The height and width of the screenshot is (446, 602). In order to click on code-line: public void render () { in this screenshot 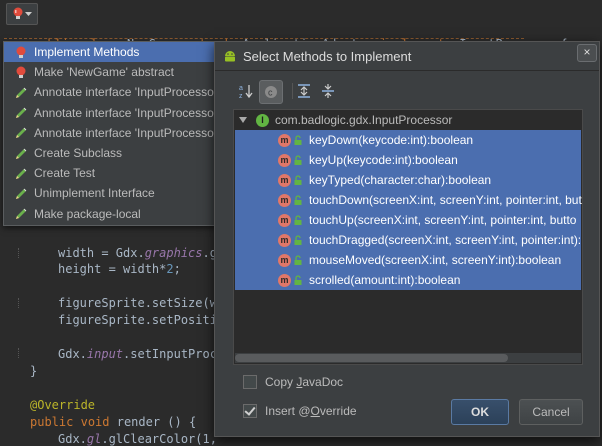, I will do `click(113, 422)`.